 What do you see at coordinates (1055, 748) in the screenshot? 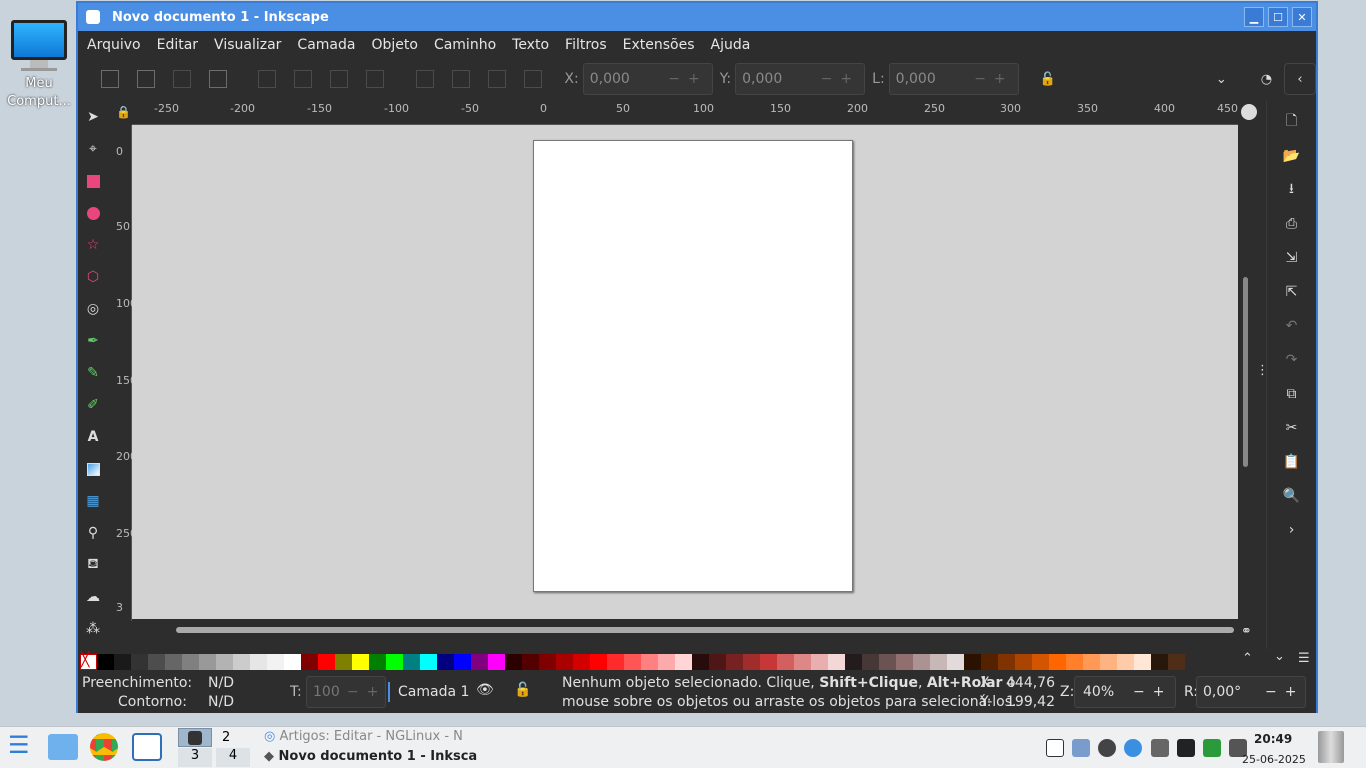
I see `clipboard-tray-icon` at bounding box center [1055, 748].